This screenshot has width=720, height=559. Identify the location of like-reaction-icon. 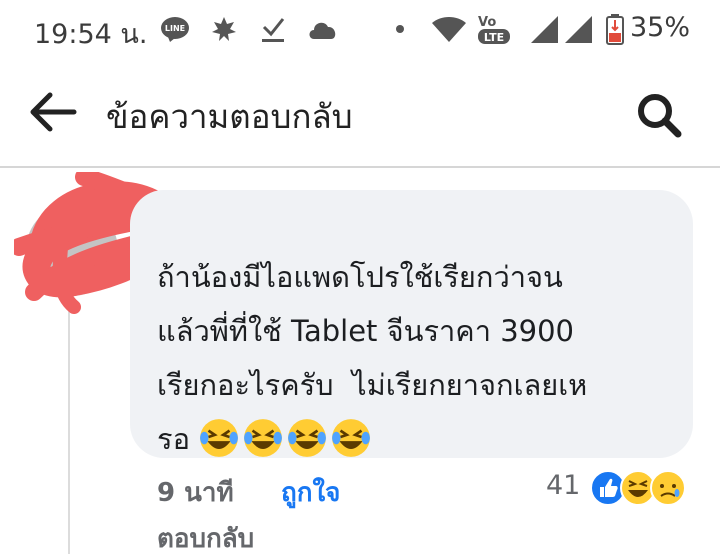
(608, 488).